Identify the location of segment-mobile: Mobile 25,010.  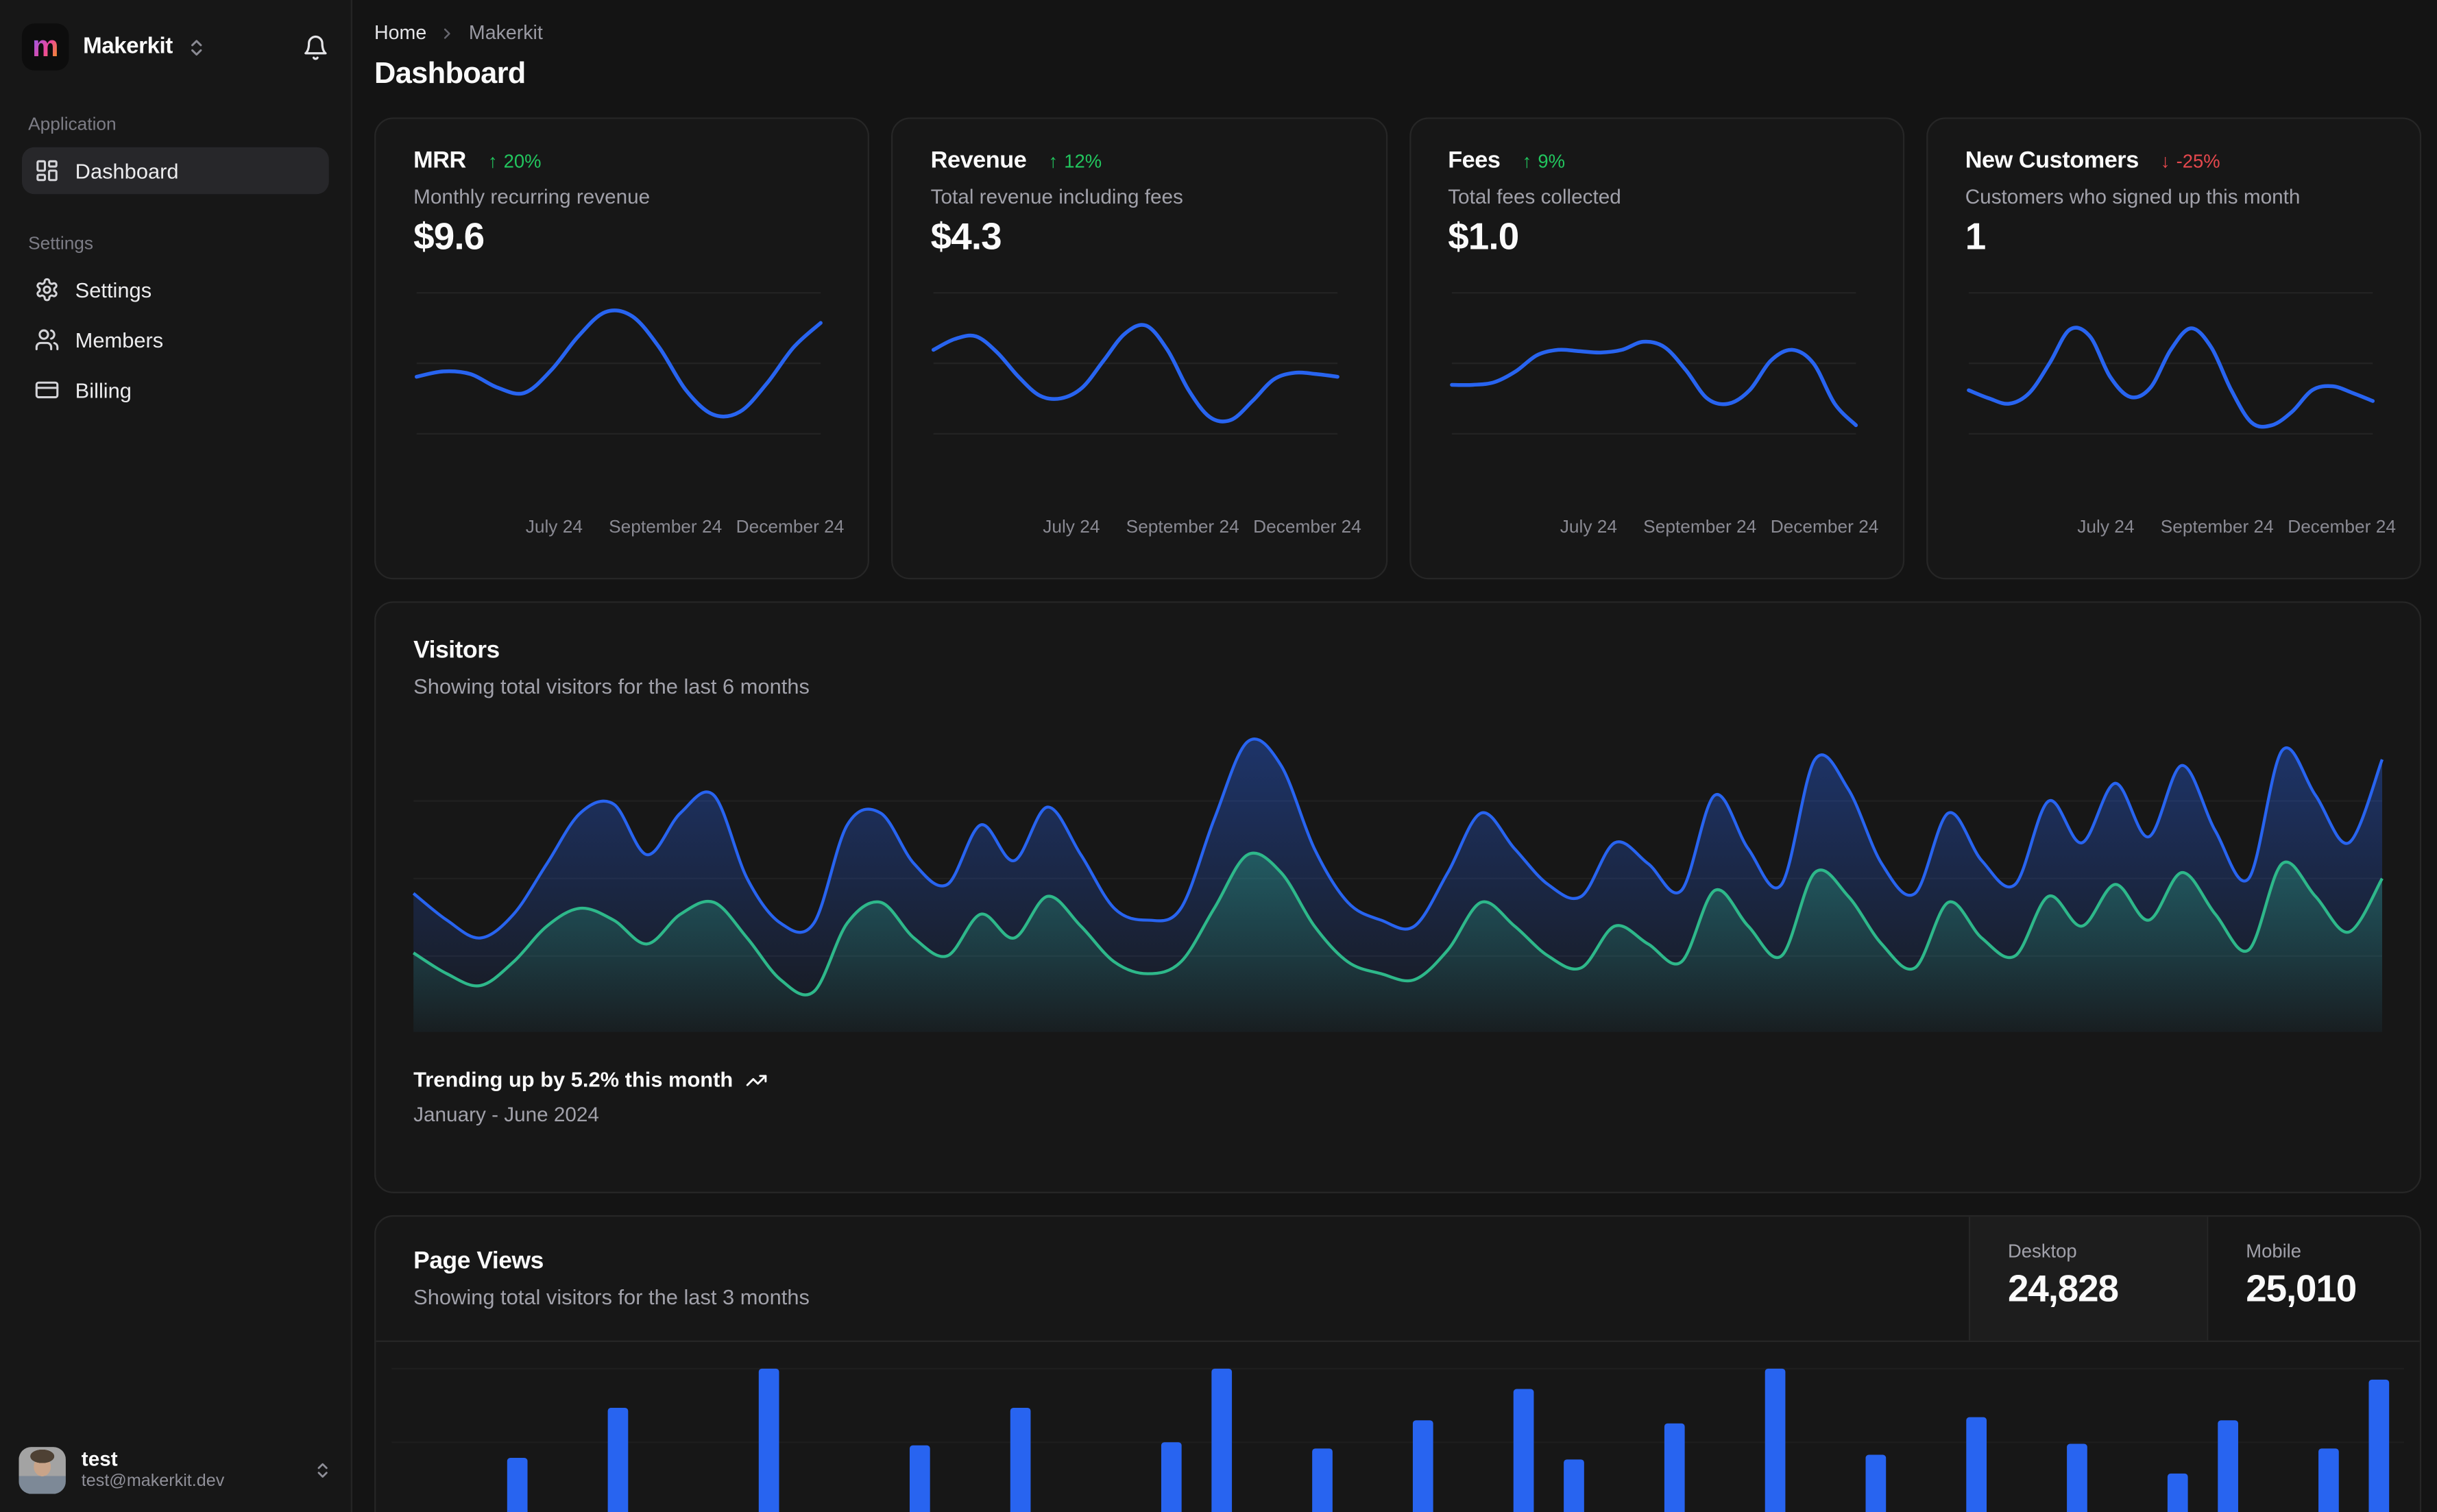
(2313, 1279).